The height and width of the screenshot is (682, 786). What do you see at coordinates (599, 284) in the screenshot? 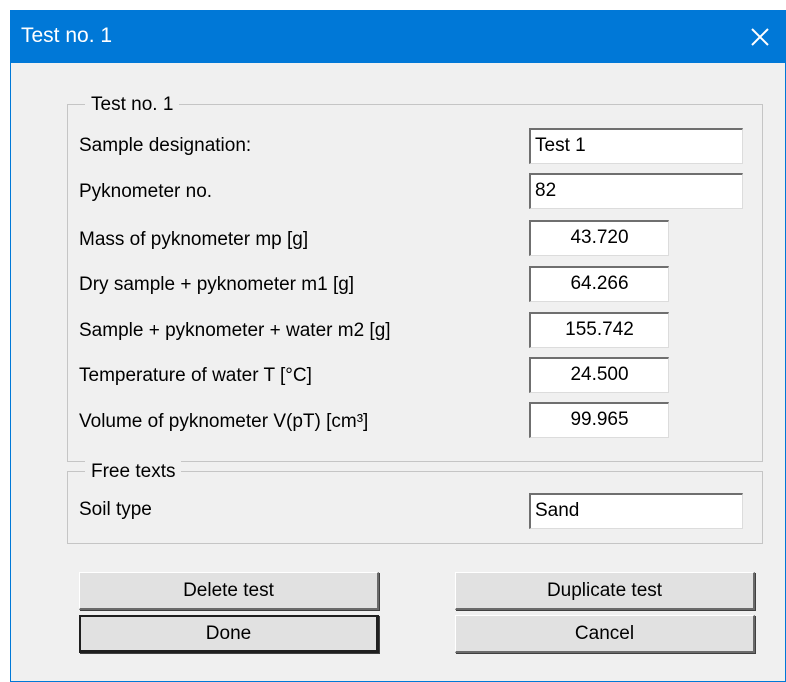
I see `dry-sample-input: 64.266` at bounding box center [599, 284].